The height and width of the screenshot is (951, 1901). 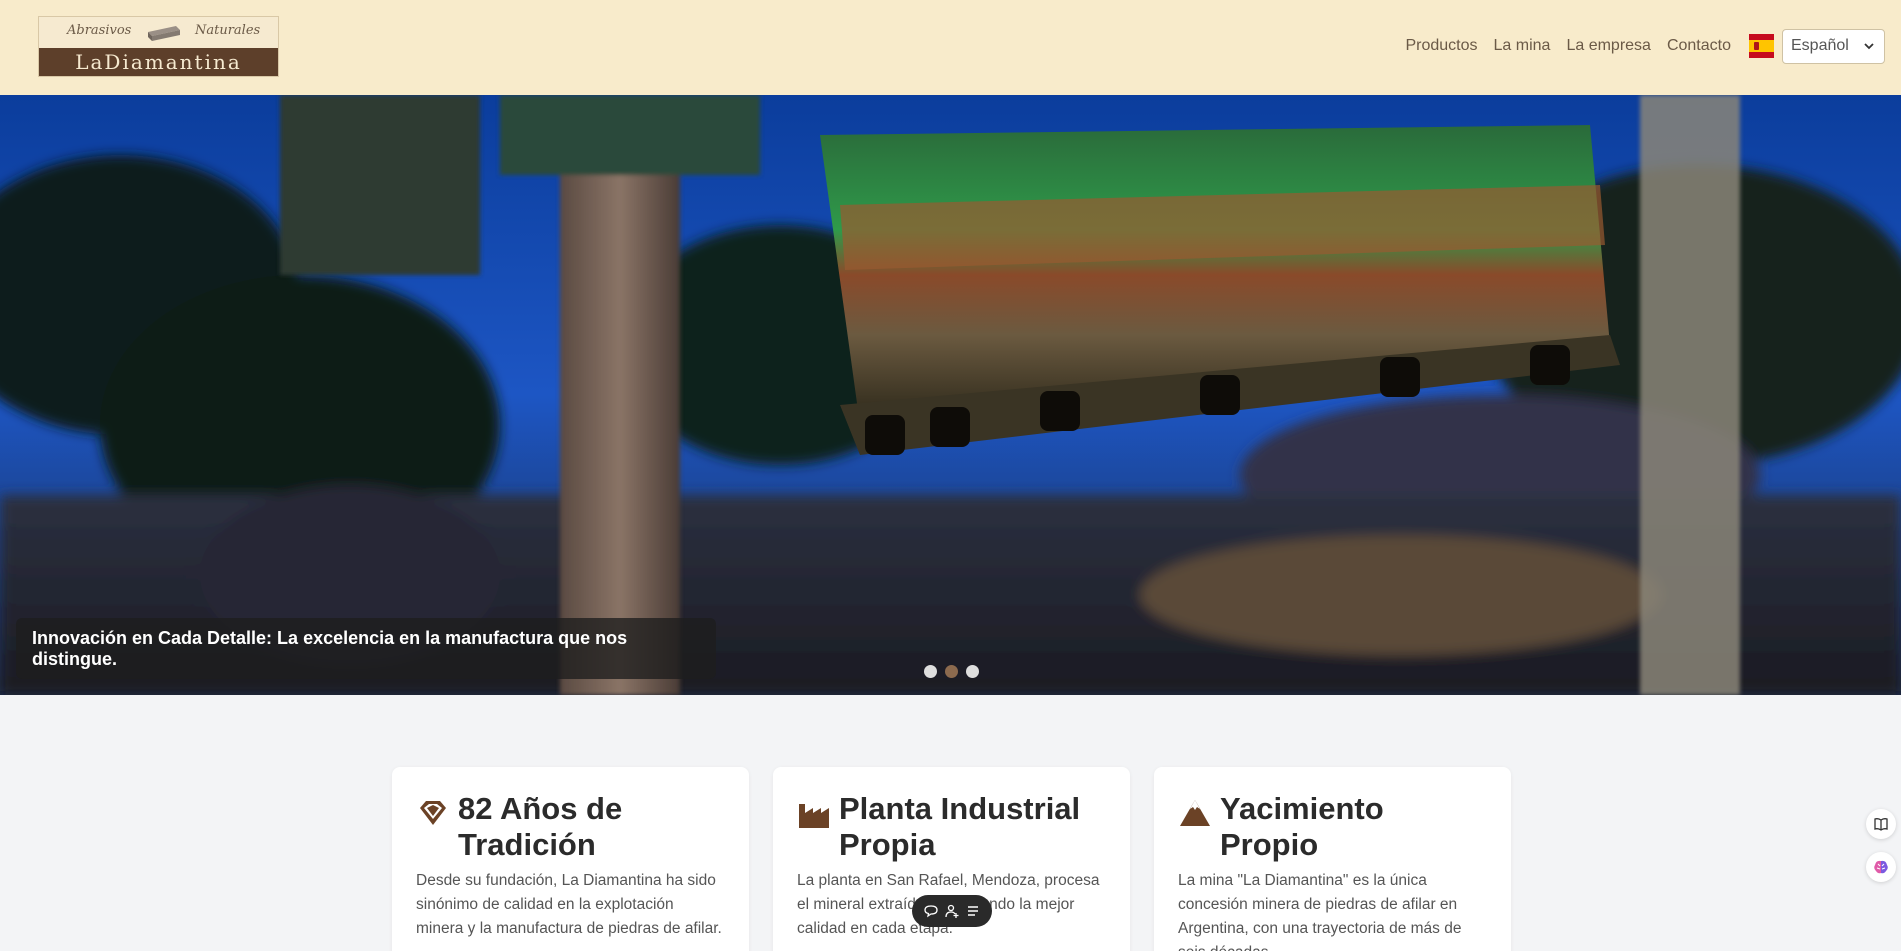 I want to click on logo-script-right: Naturales, so click(x=228, y=30).